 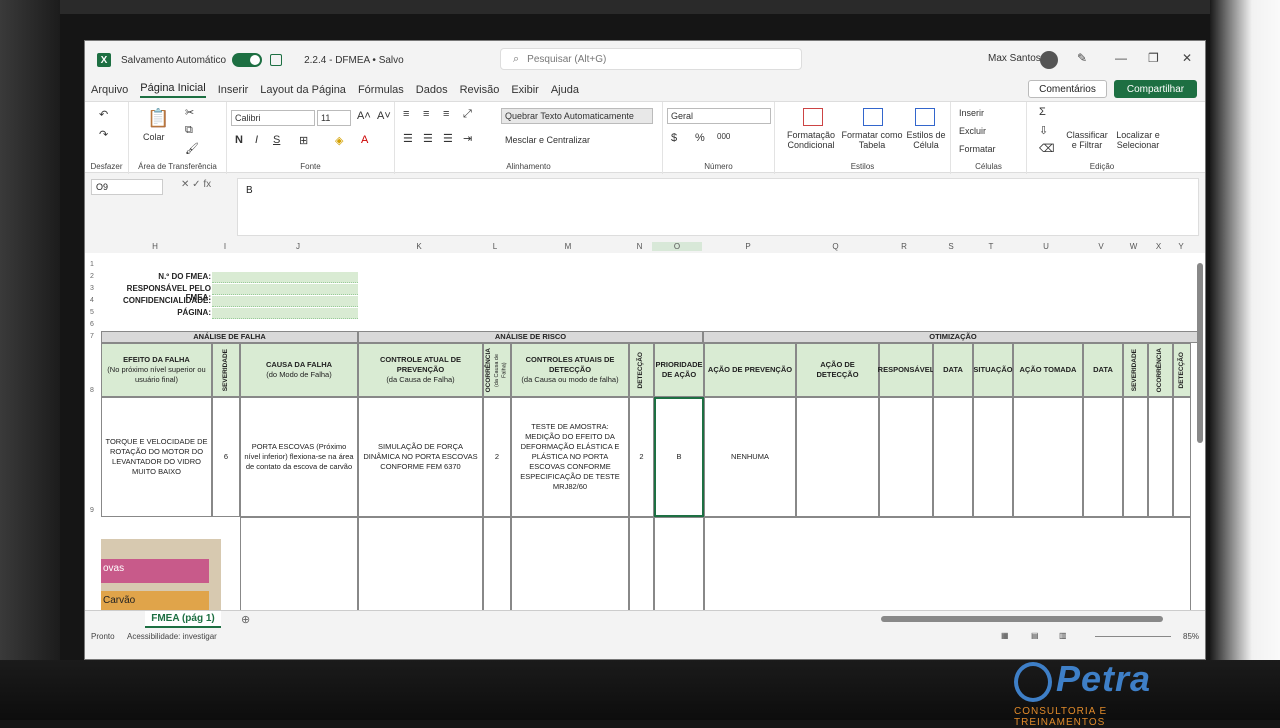 What do you see at coordinates (480, 90) in the screenshot?
I see `menu-revisao: Revisão` at bounding box center [480, 90].